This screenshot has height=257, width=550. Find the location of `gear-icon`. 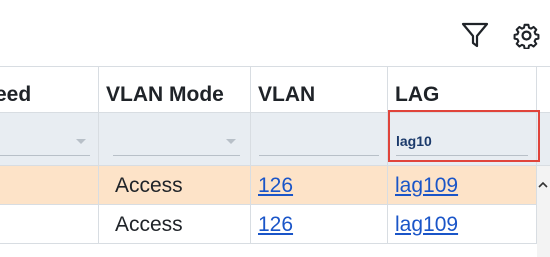

gear-icon is located at coordinates (526, 35).